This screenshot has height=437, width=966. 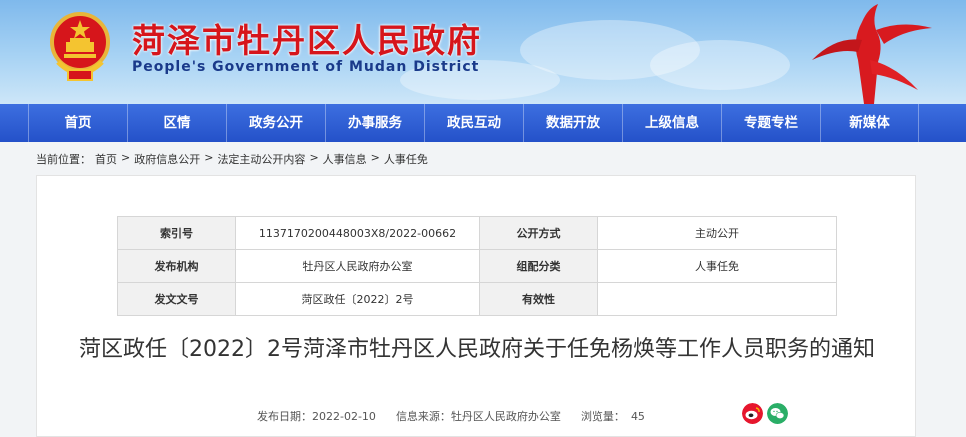 I want to click on wechat-icon, so click(x=777, y=413).